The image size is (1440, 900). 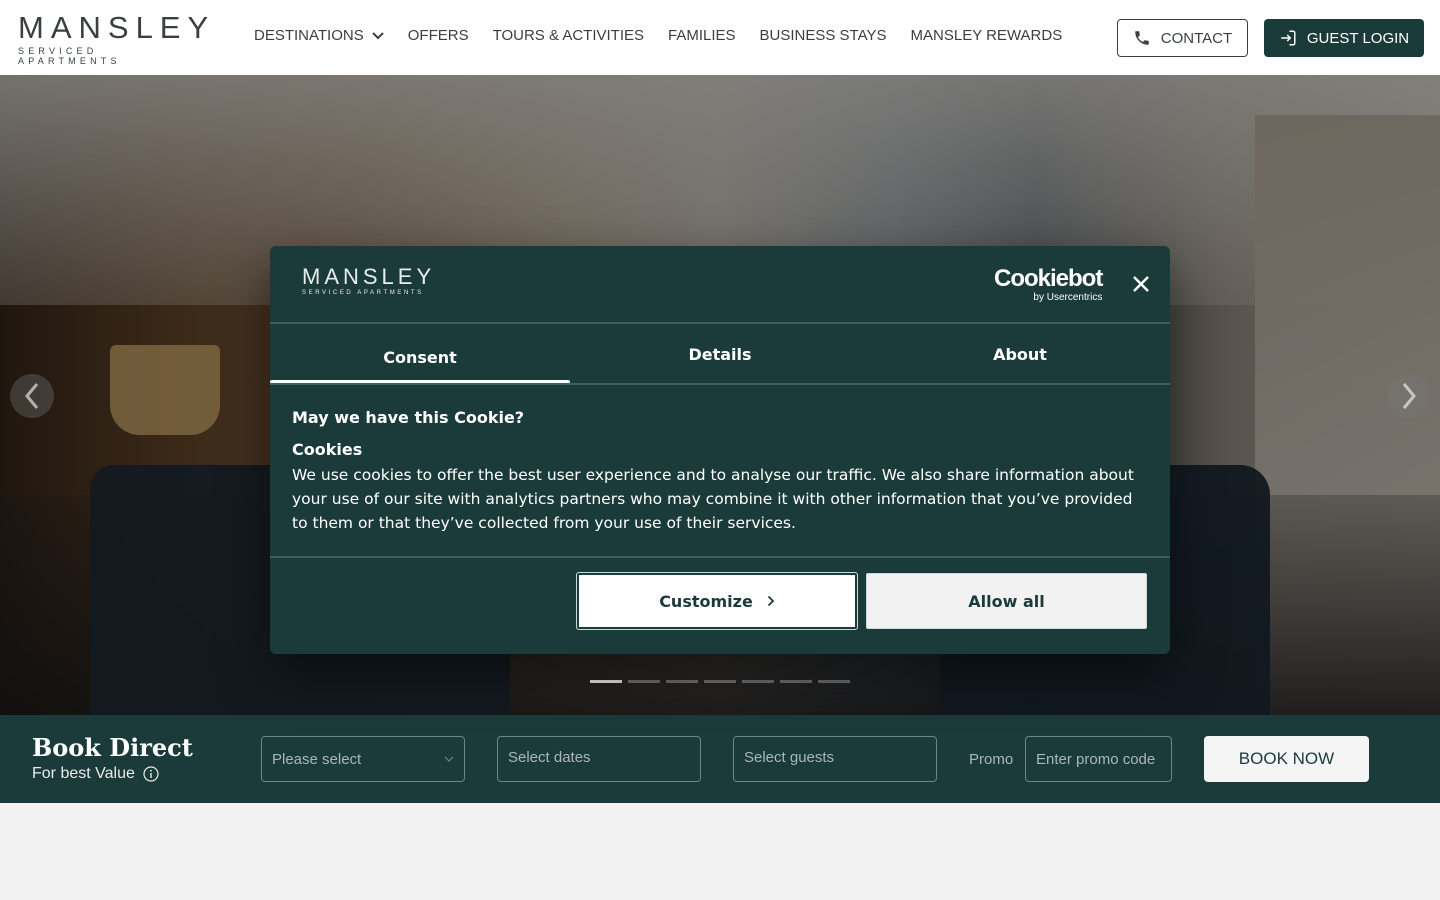 I want to click on promo-code-input: Enter promo code, so click(x=1098, y=759).